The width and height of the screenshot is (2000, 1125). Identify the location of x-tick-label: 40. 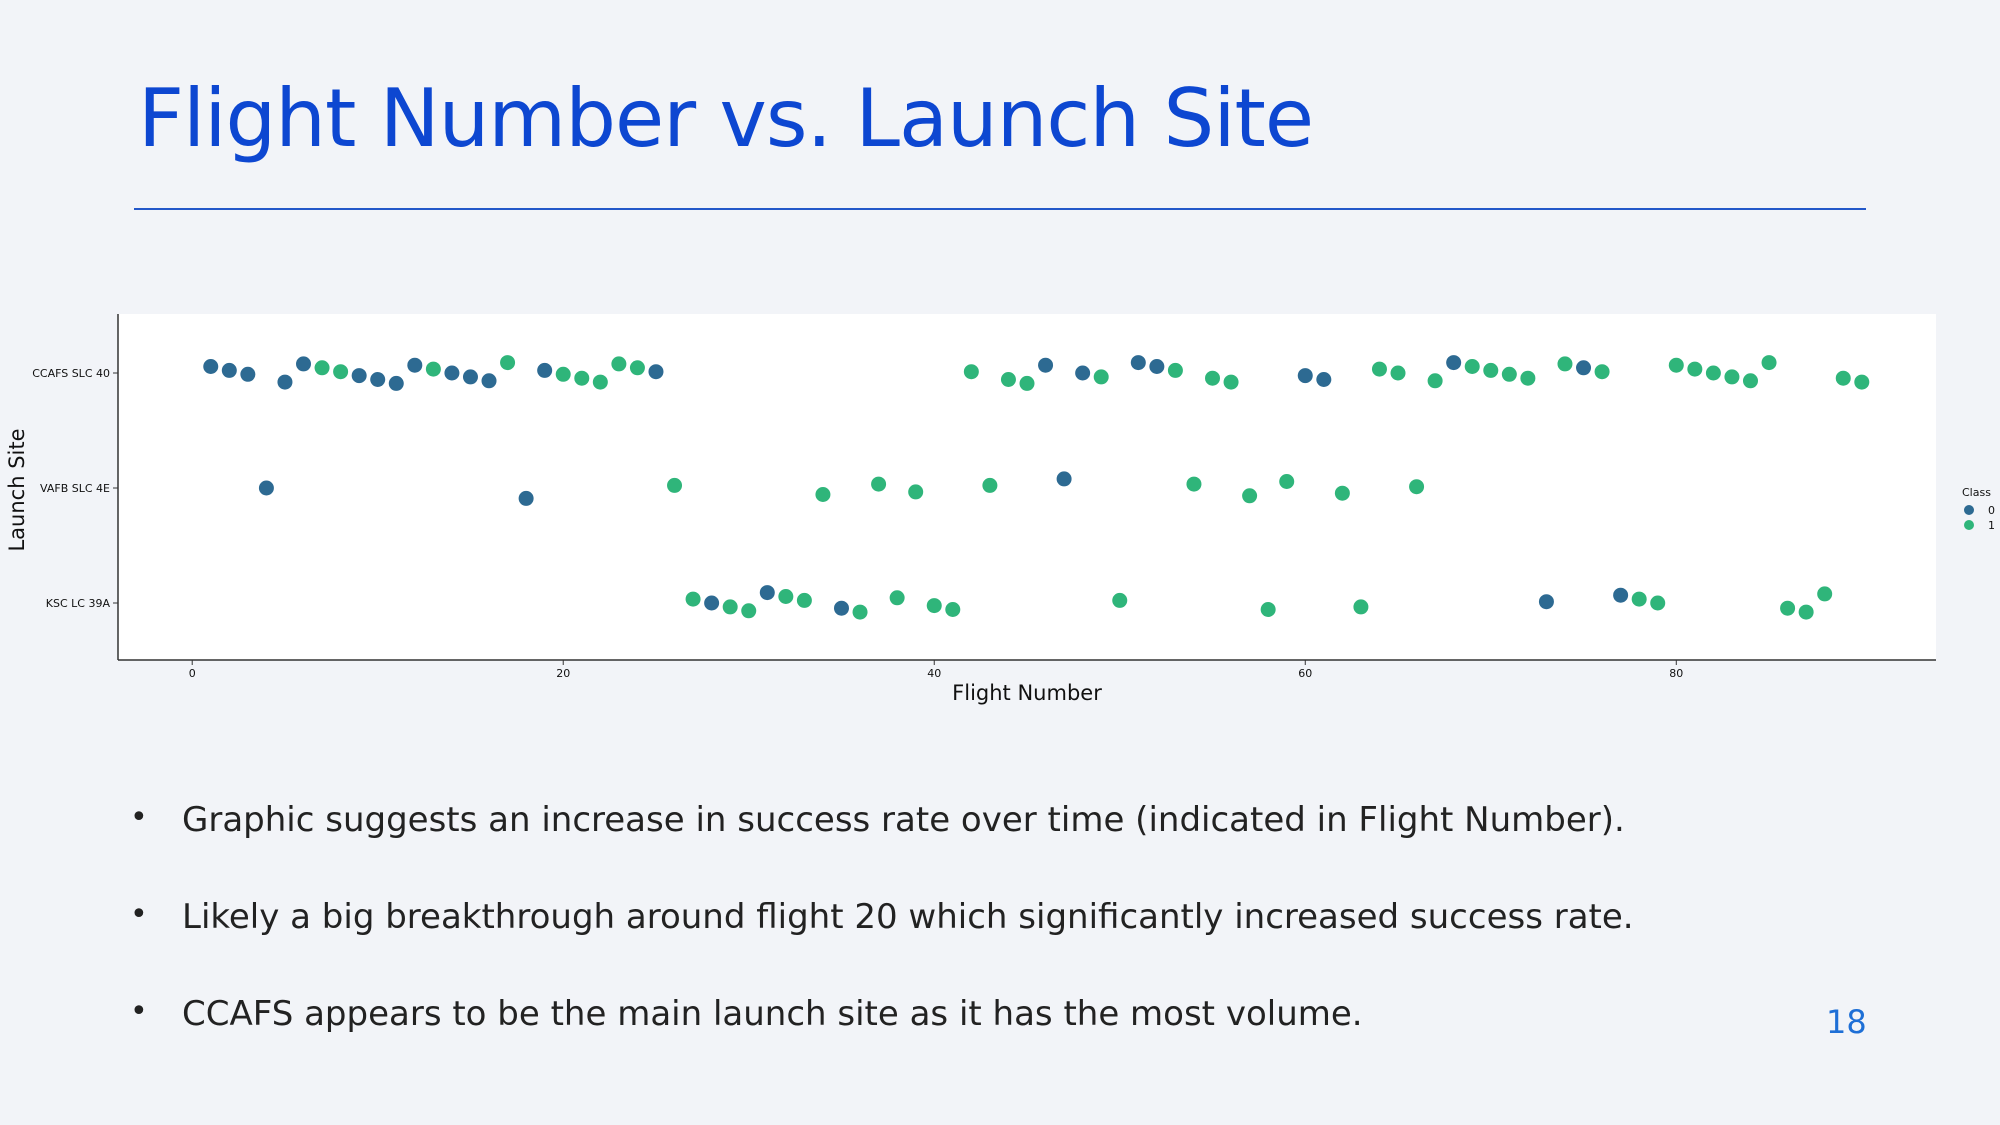
(934, 673).